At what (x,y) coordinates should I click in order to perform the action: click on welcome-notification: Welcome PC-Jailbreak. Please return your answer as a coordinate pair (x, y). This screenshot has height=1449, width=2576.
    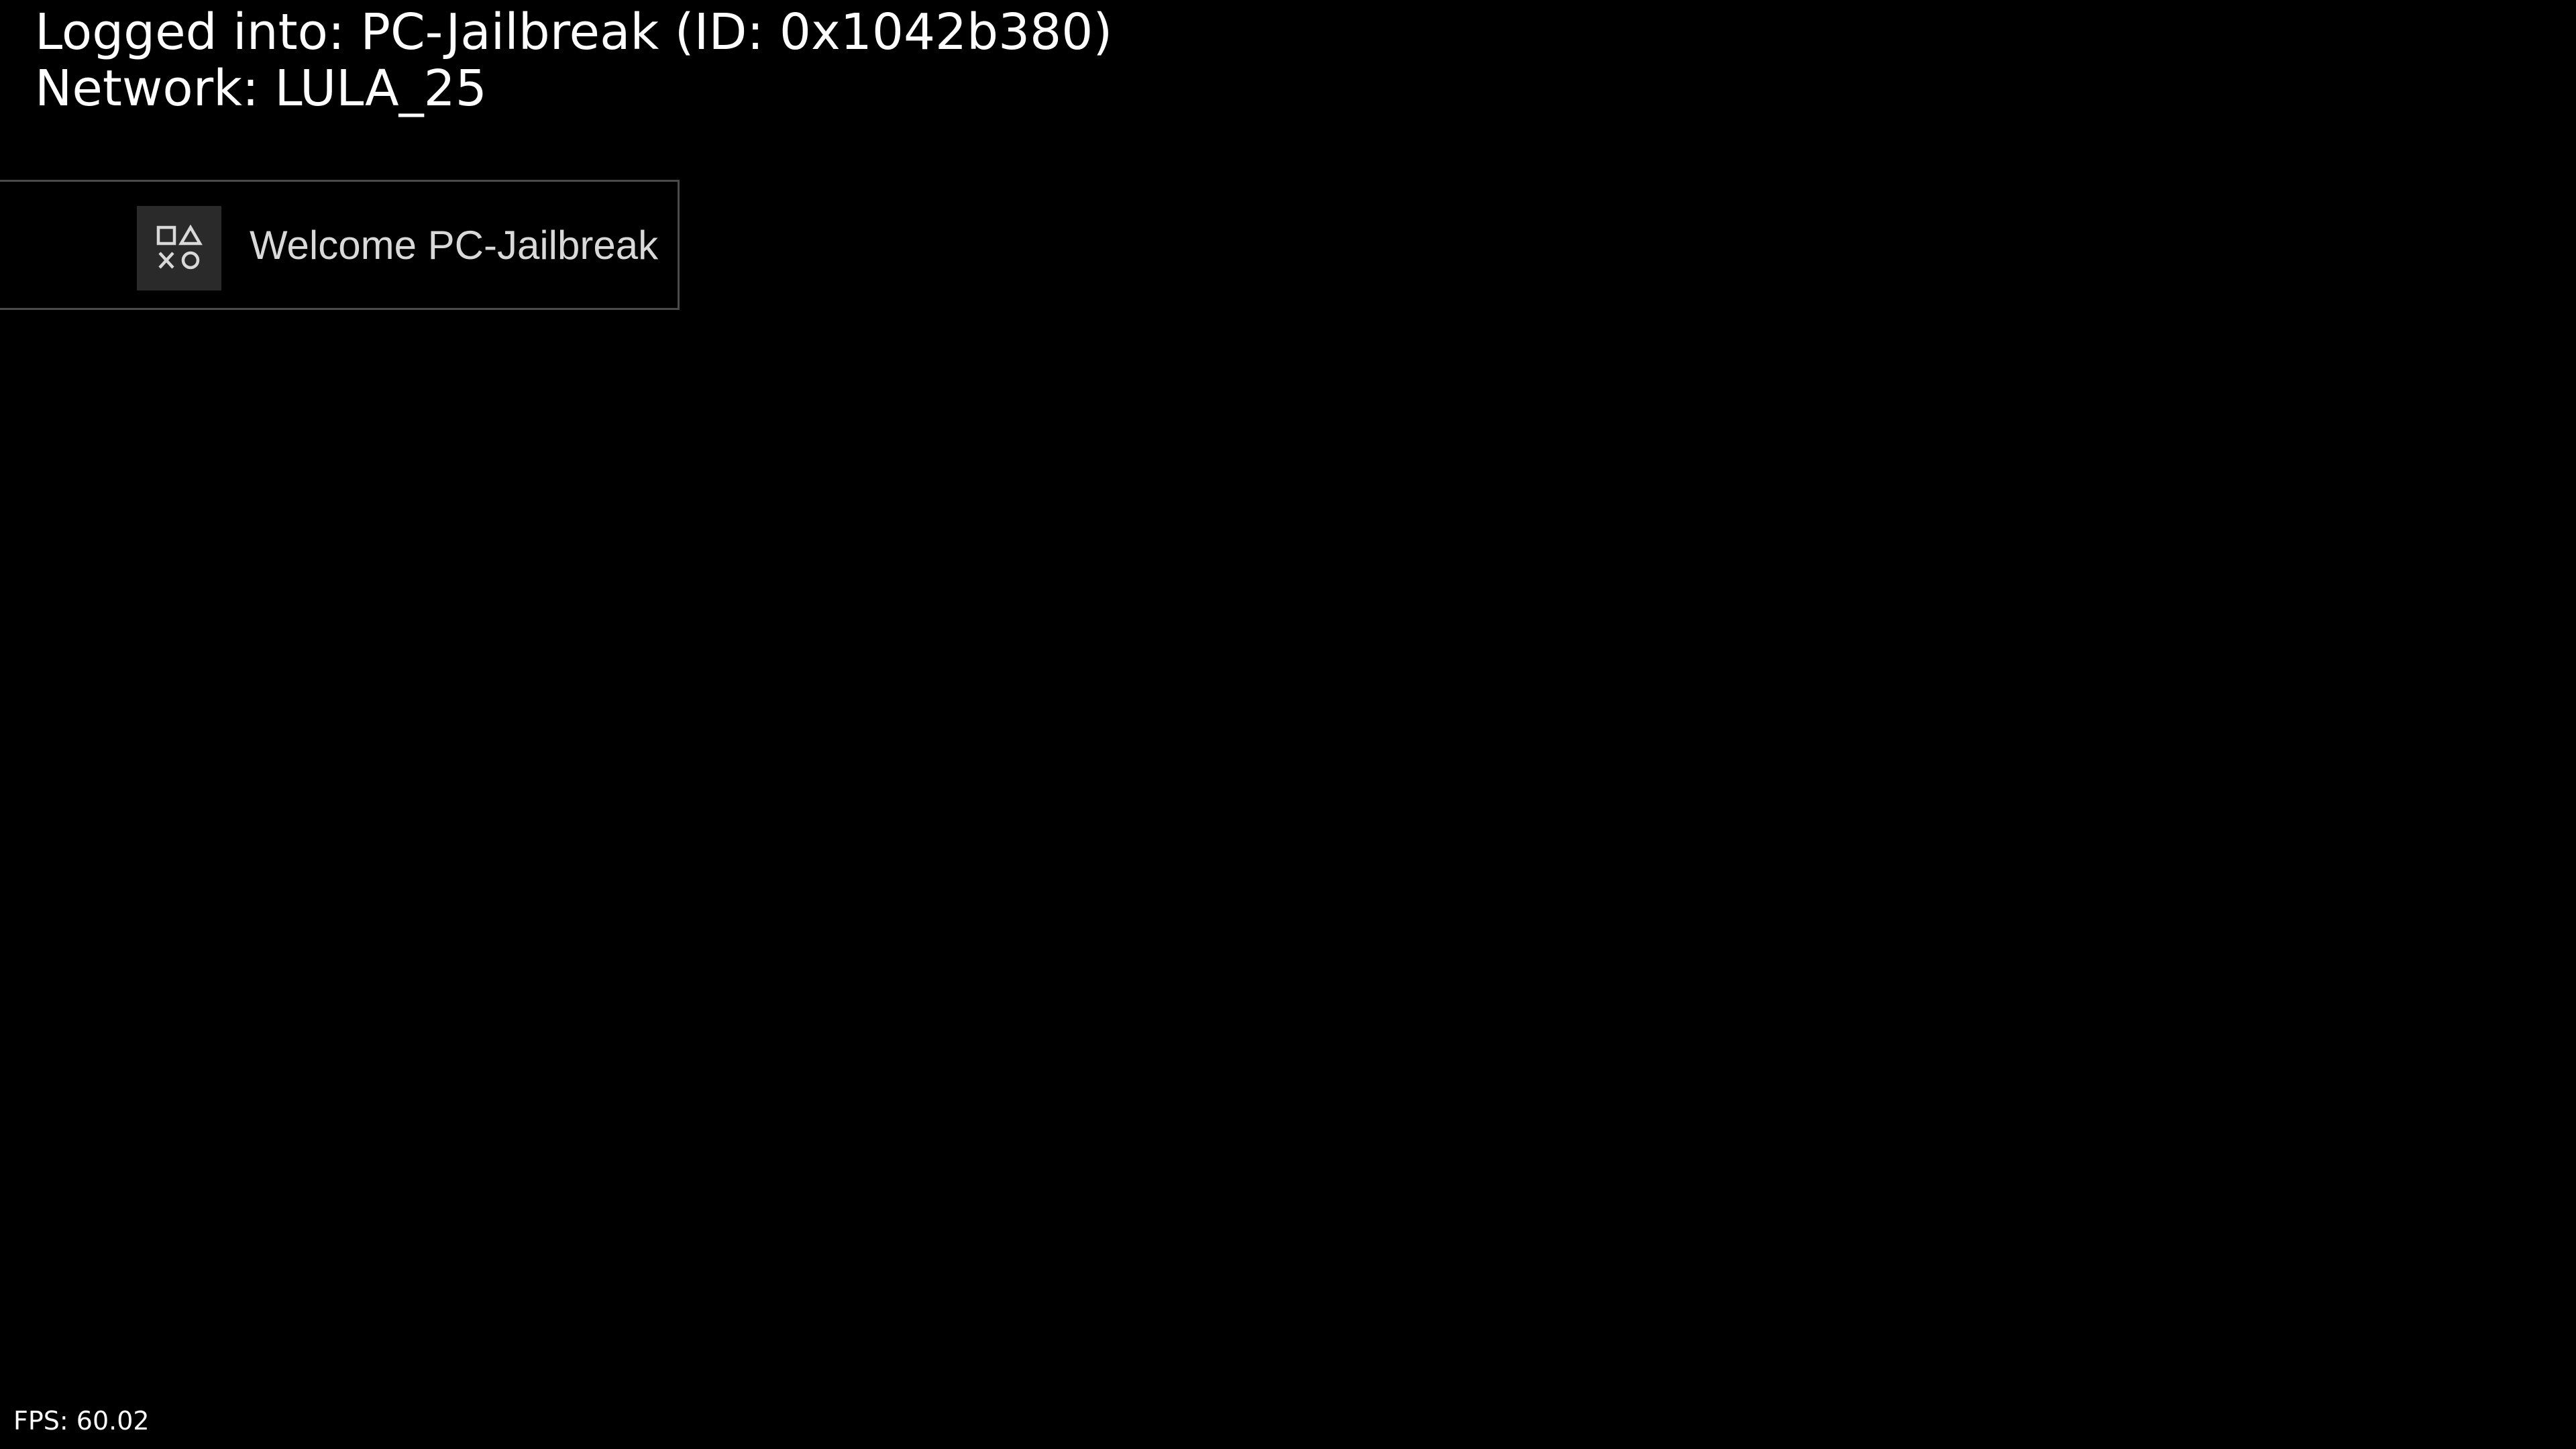
    Looking at the image, I should click on (340, 245).